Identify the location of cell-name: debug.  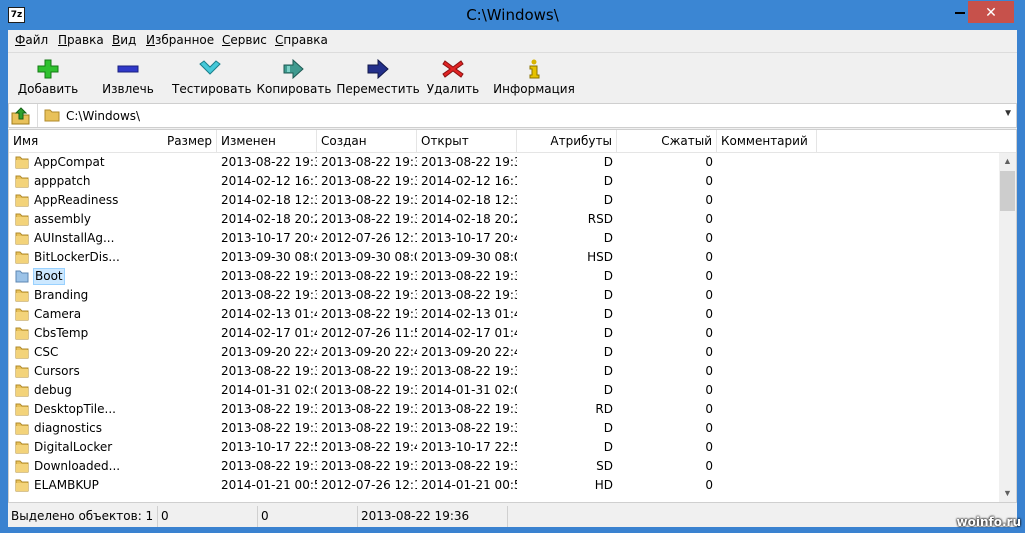
(113, 390).